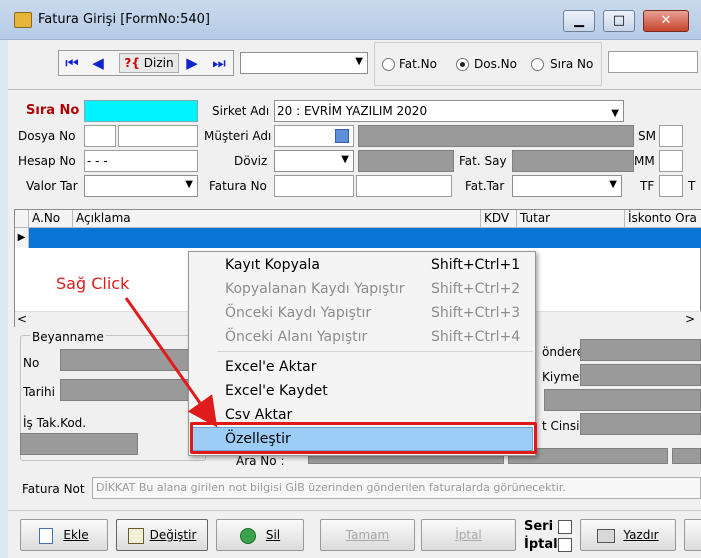 The width and height of the screenshot is (701, 558). Describe the element at coordinates (171, 362) in the screenshot. I see `annotation-arrow-icon` at that location.